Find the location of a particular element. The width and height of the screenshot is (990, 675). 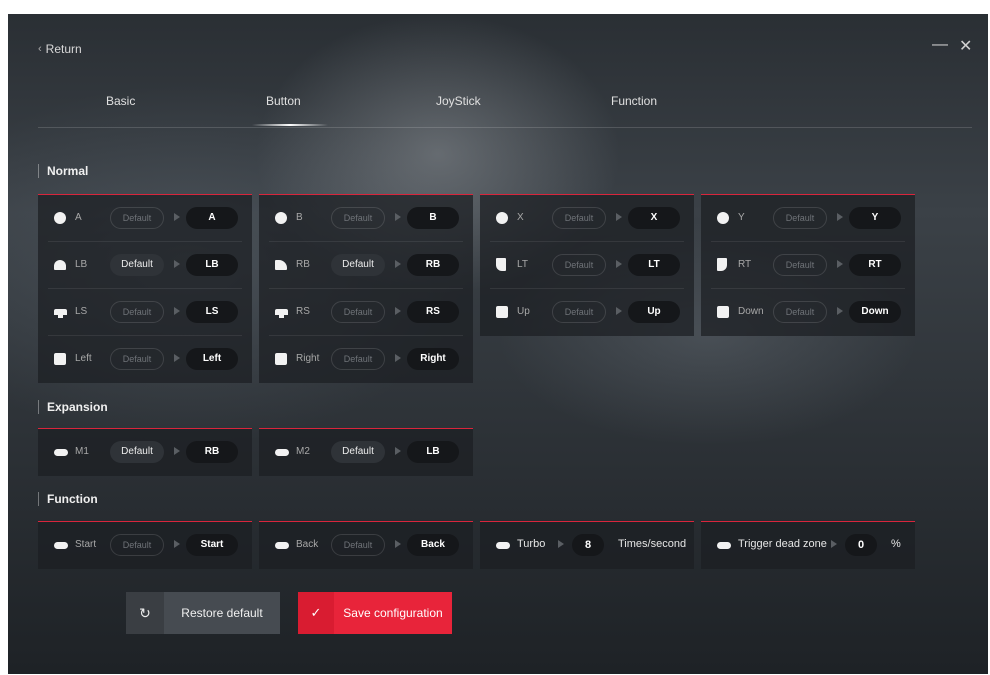

mapping-value: Up is located at coordinates (654, 312).